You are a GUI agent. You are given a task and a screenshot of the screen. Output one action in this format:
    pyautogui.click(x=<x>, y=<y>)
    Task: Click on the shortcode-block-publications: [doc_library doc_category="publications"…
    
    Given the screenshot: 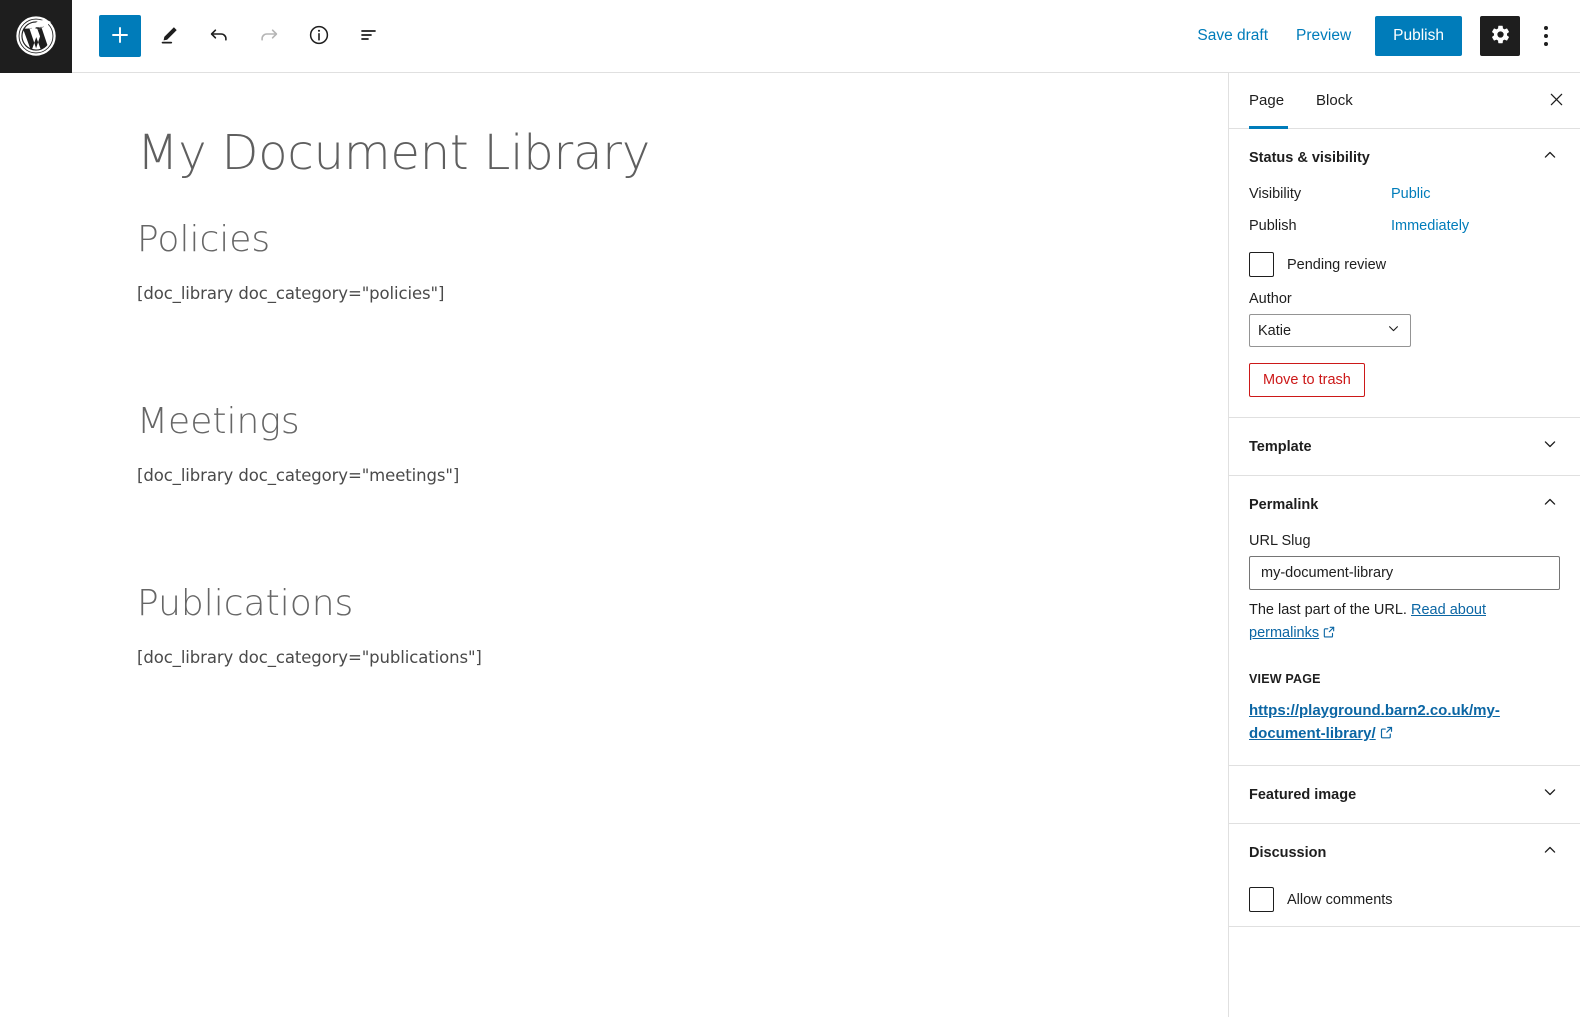 What is the action you would take?
    pyautogui.click(x=682, y=657)
    